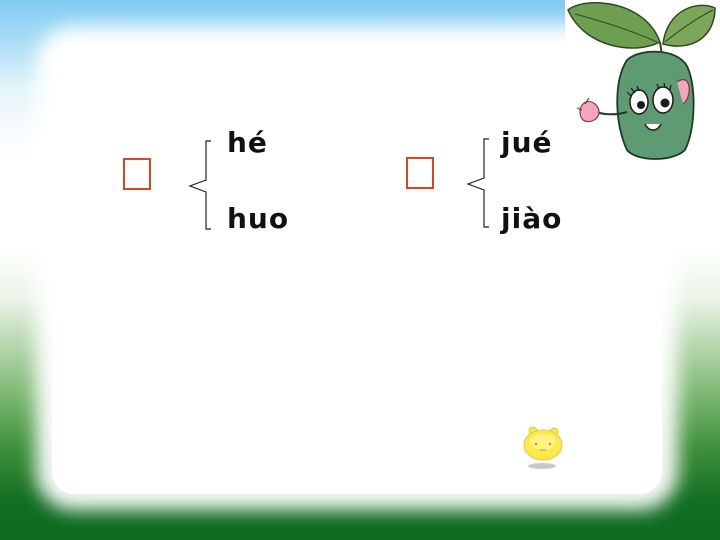 This screenshot has height=540, width=720. I want to click on sprout-mascot-icon, so click(641, 80).